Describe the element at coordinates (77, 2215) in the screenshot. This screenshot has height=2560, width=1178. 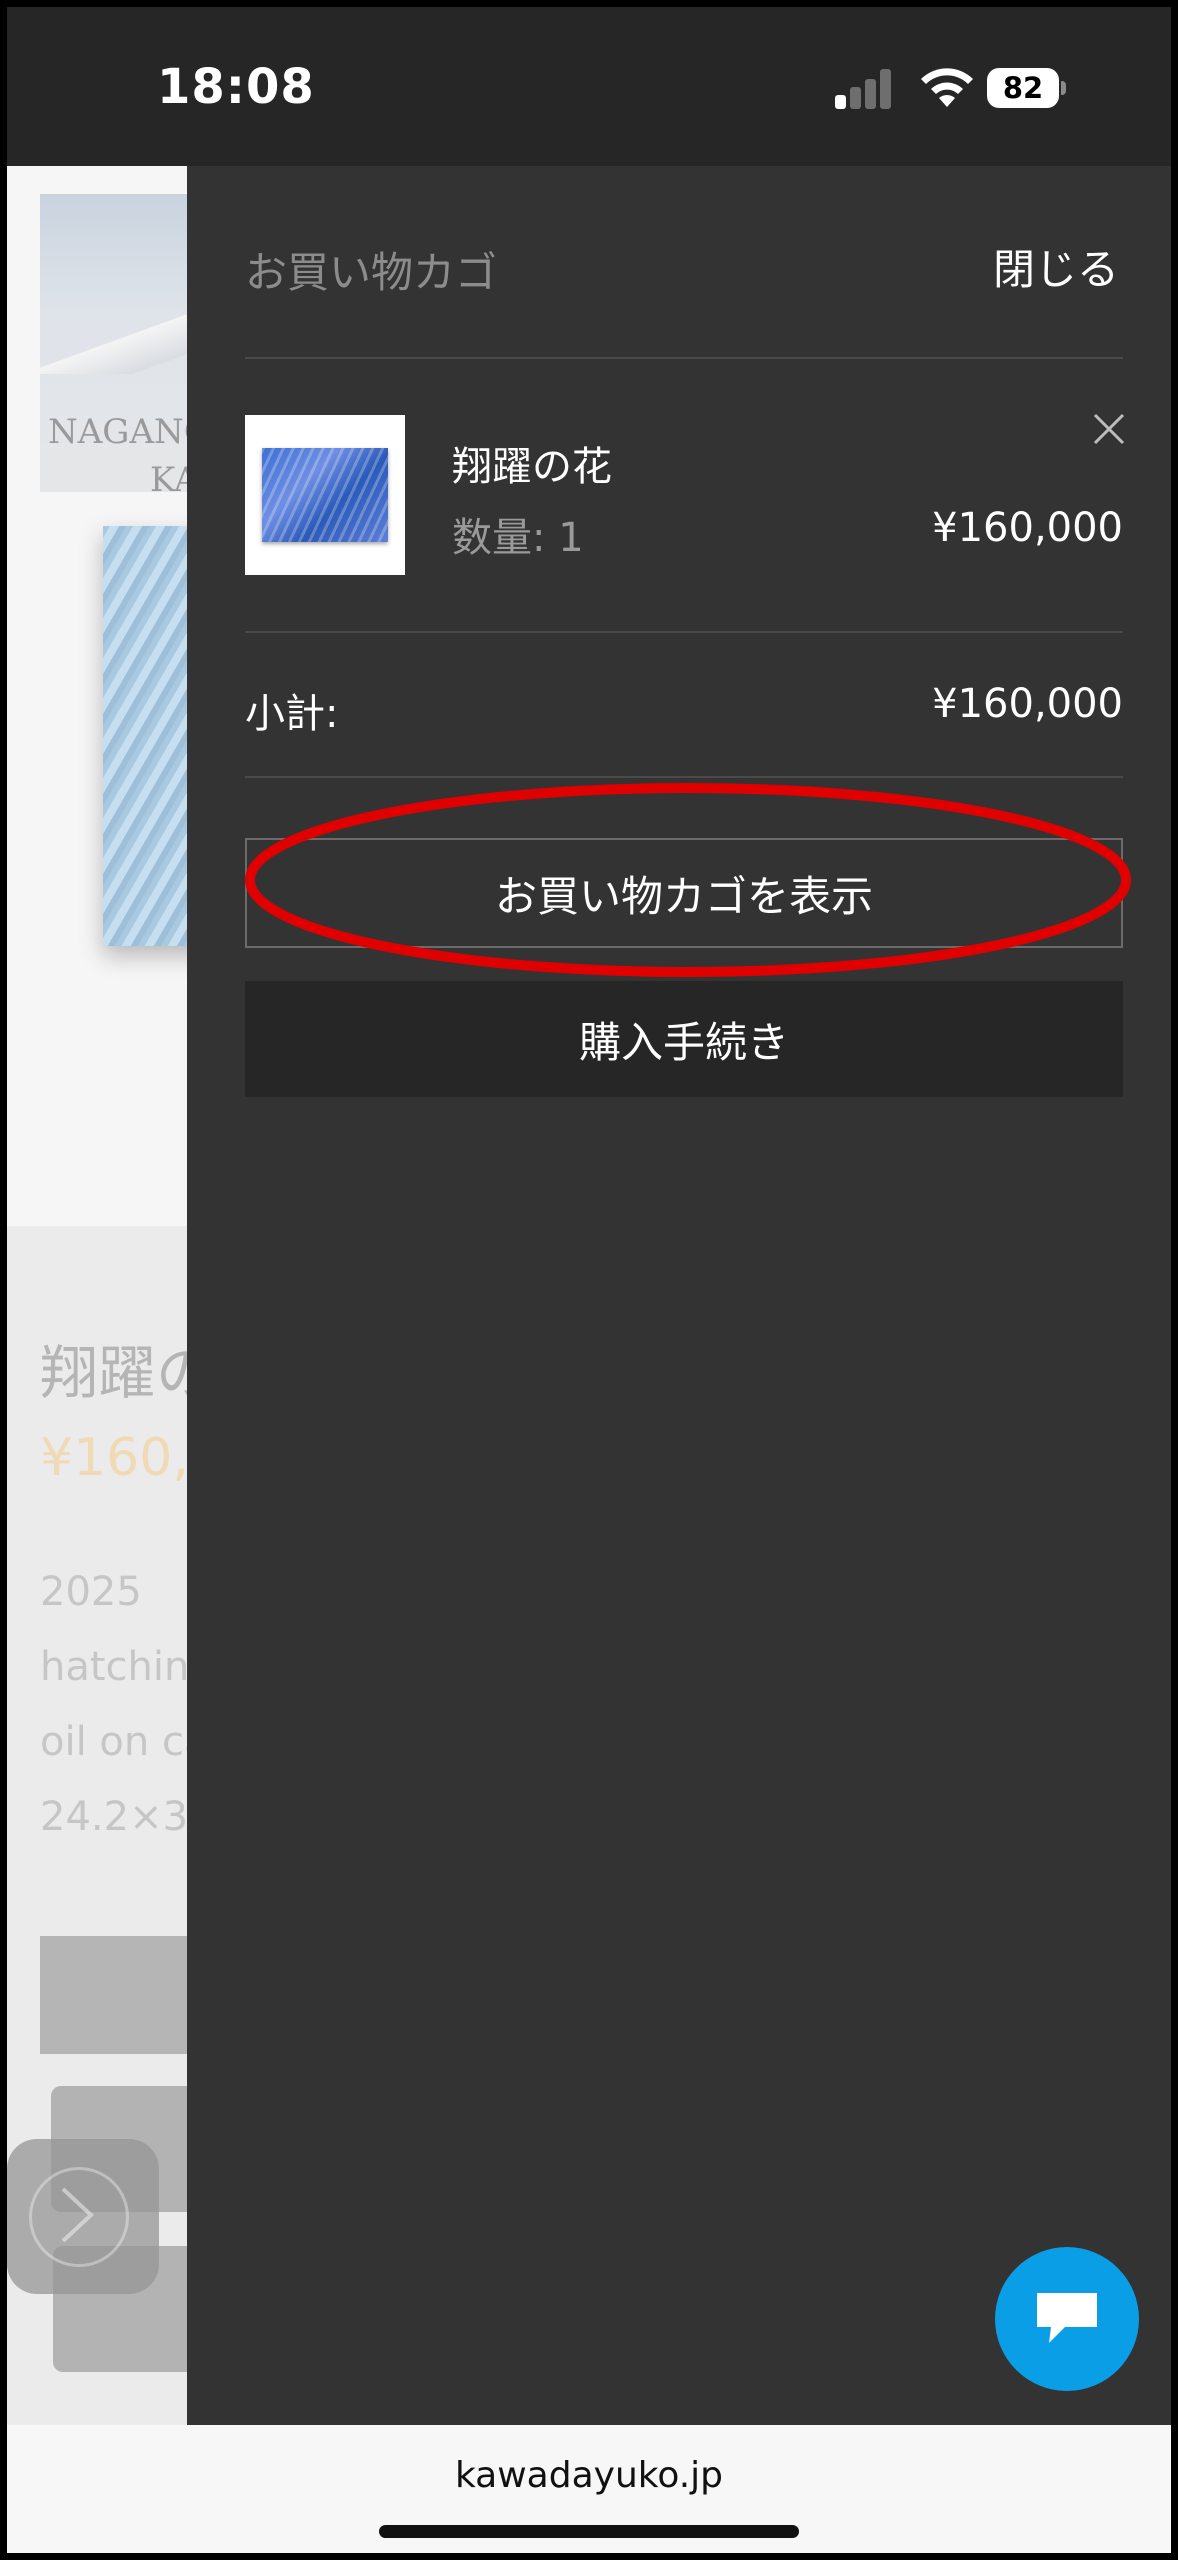
I see `chevron-right-icon` at that location.